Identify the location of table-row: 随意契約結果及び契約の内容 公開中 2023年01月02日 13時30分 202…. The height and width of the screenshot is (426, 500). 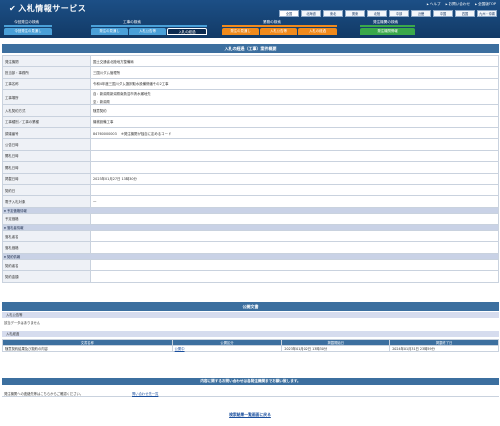
(250, 348).